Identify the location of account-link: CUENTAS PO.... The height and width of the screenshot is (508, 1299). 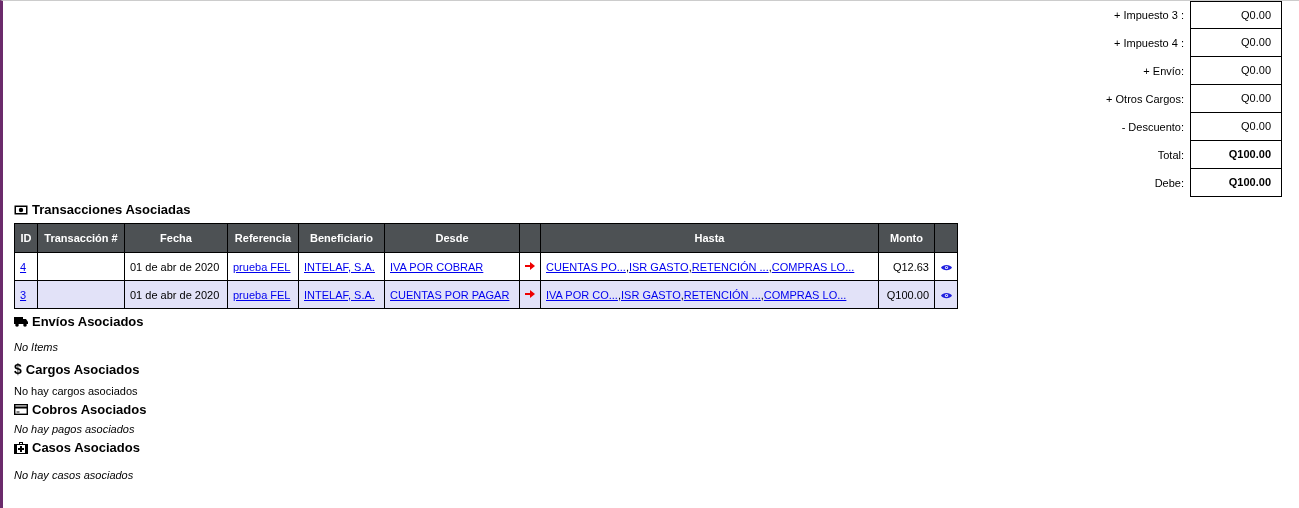
(586, 266).